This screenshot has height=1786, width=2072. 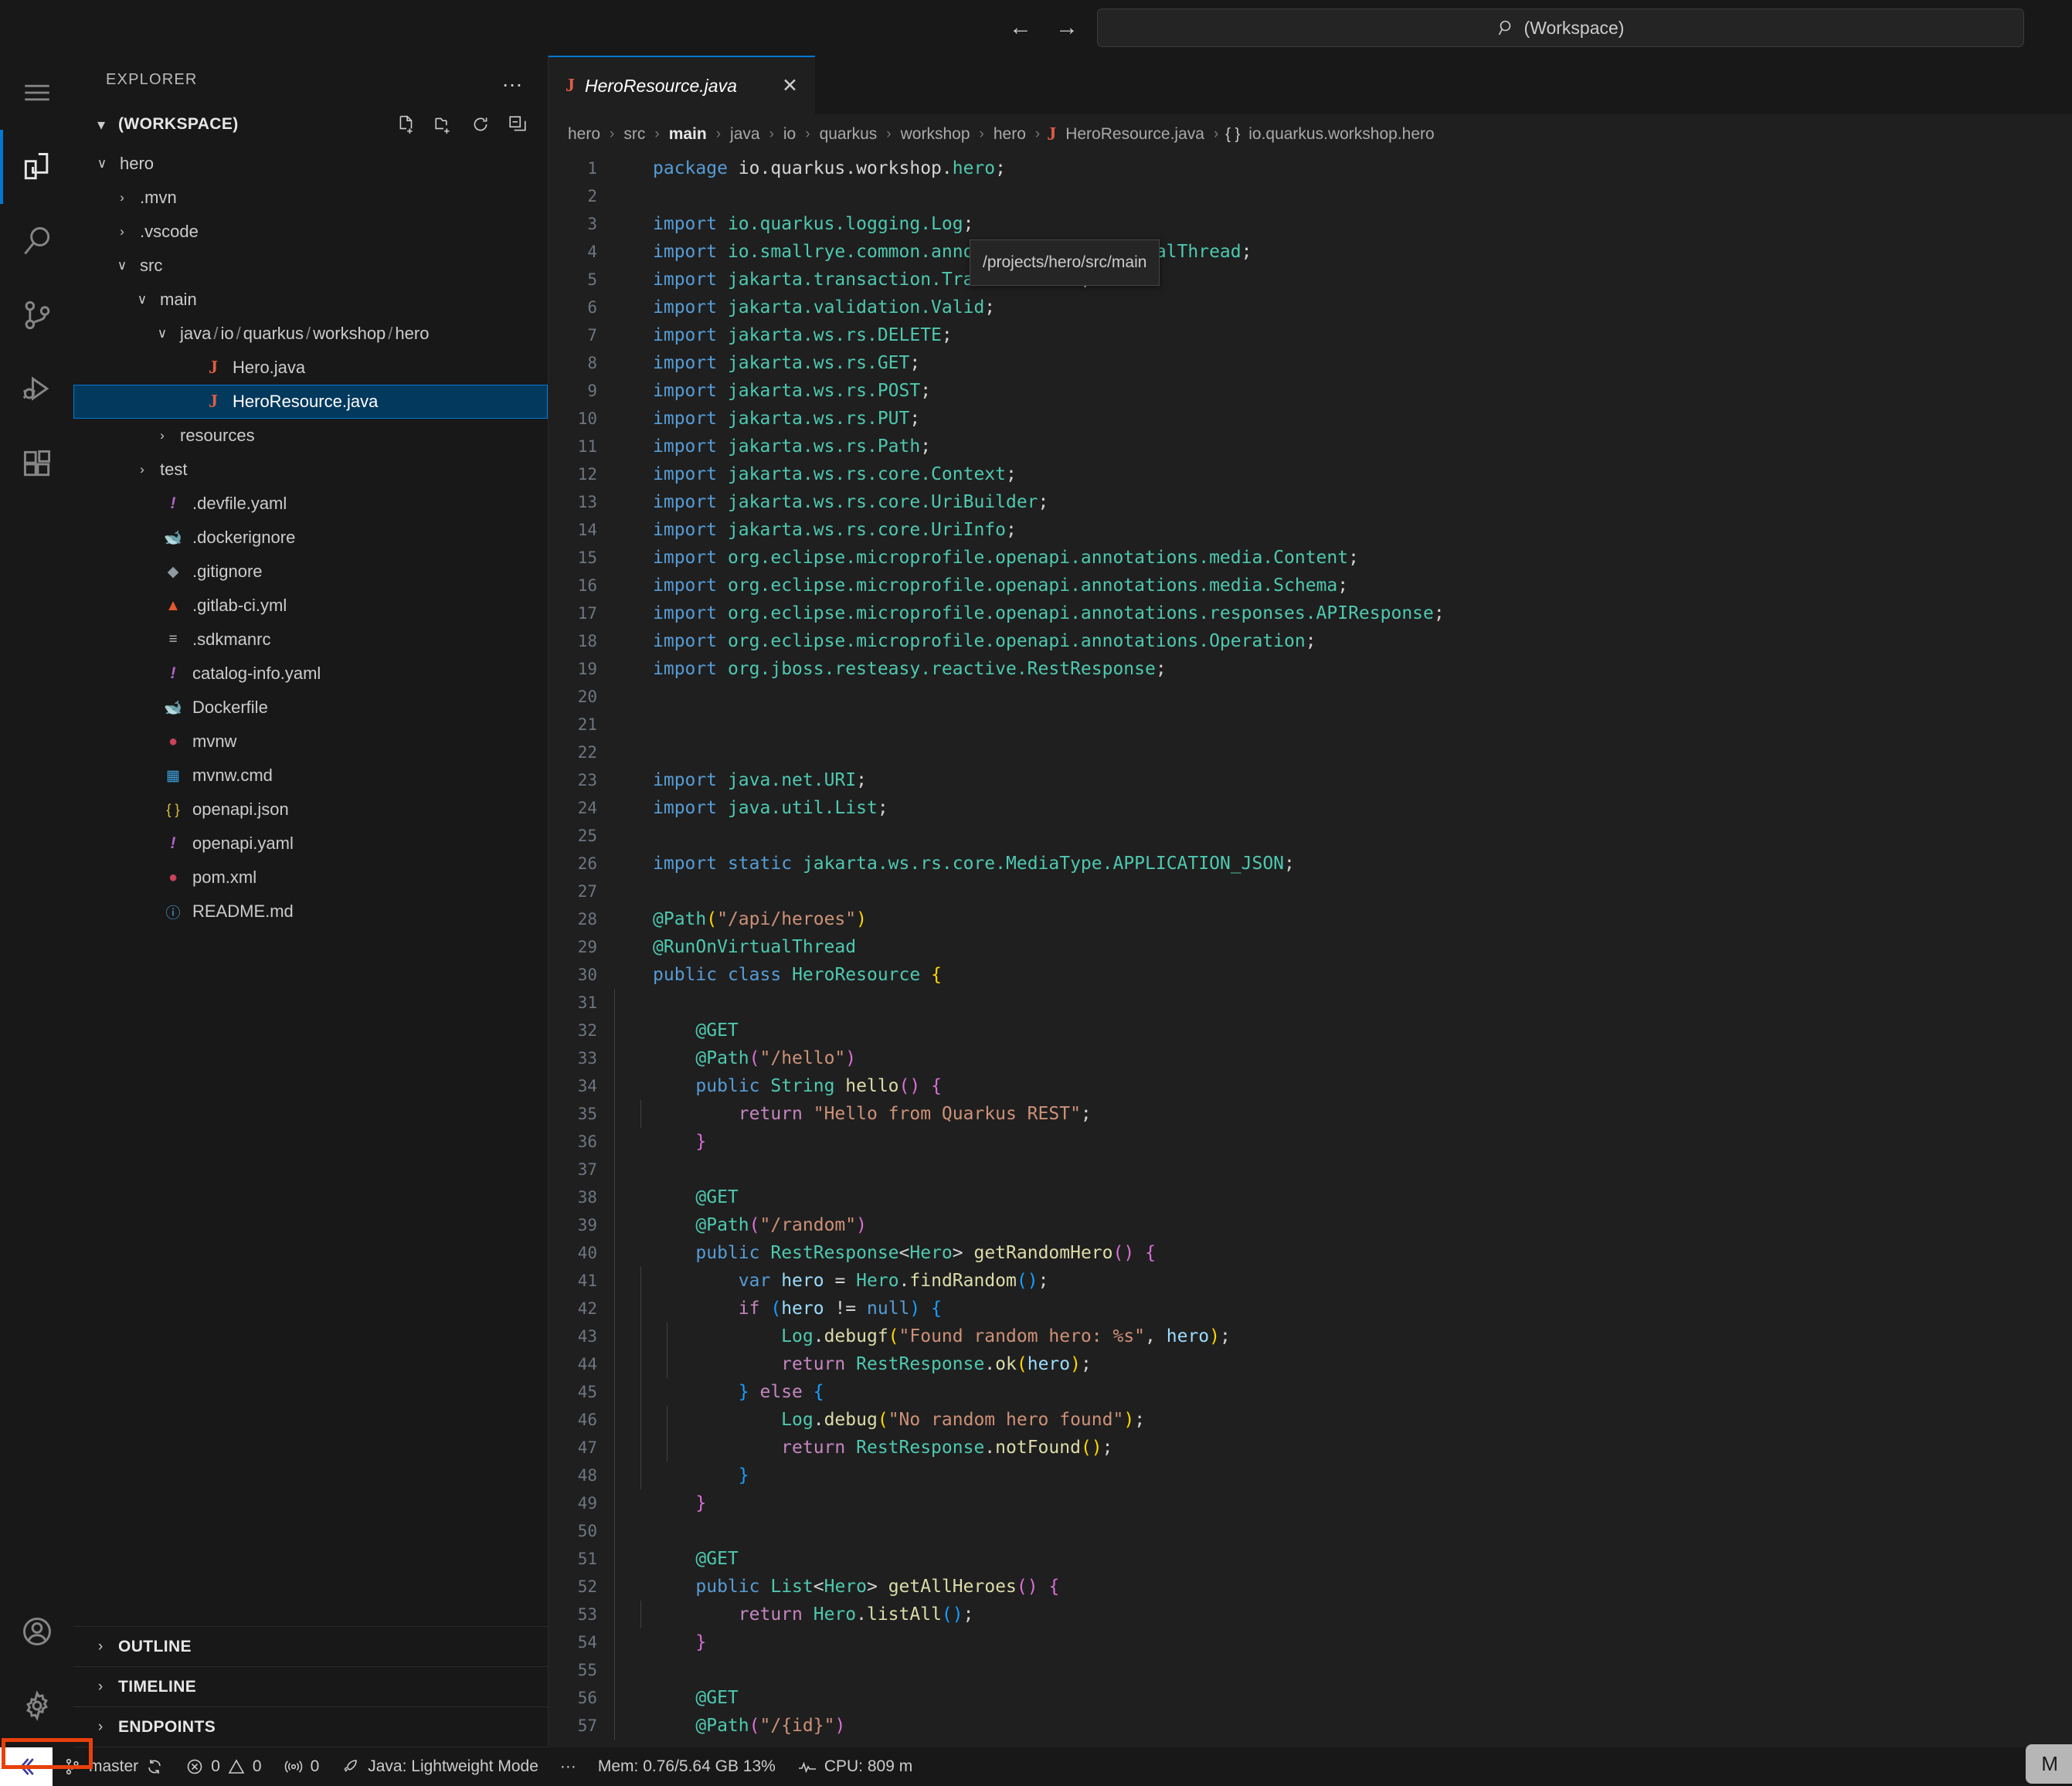 I want to click on code-line: 25, so click(x=1310, y=836).